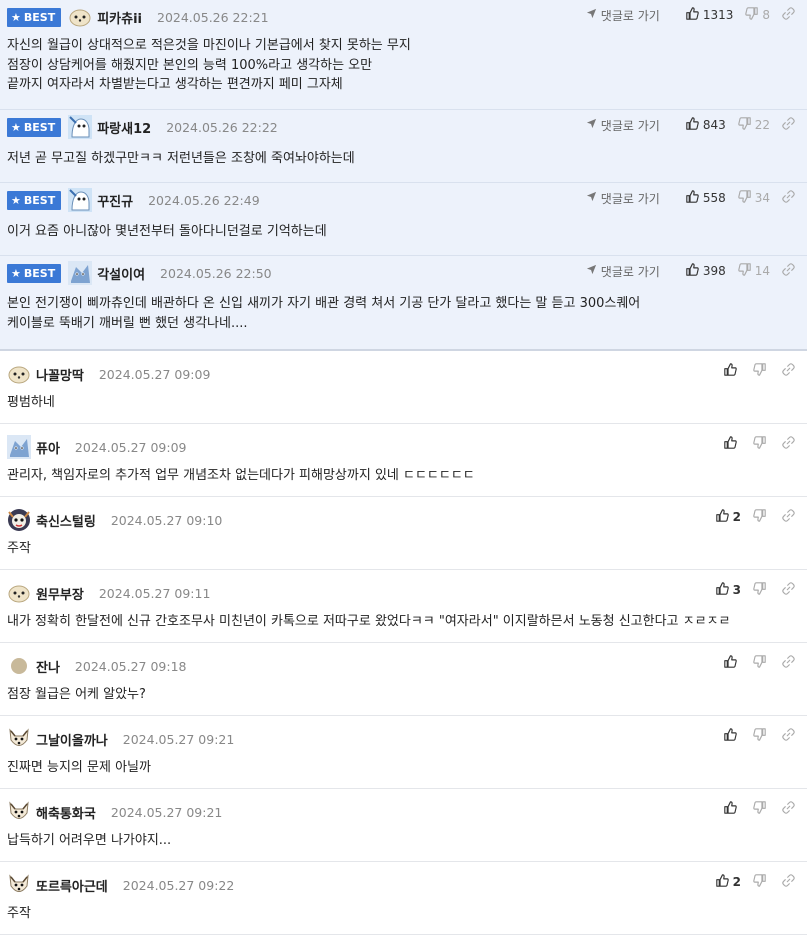  I want to click on comment-body: 이거 요즘 아니잖아 몇년전부터 돌아다니던걸로 기억하는데, so click(167, 232).